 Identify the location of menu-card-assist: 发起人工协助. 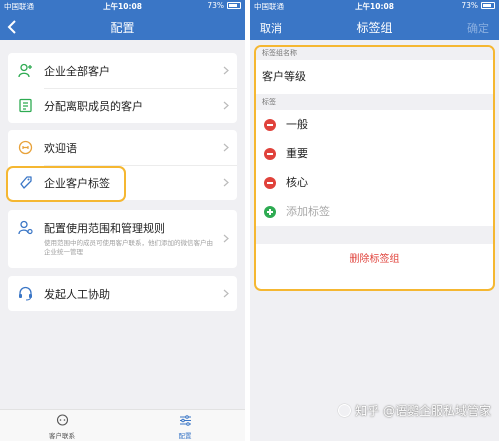
(122, 293).